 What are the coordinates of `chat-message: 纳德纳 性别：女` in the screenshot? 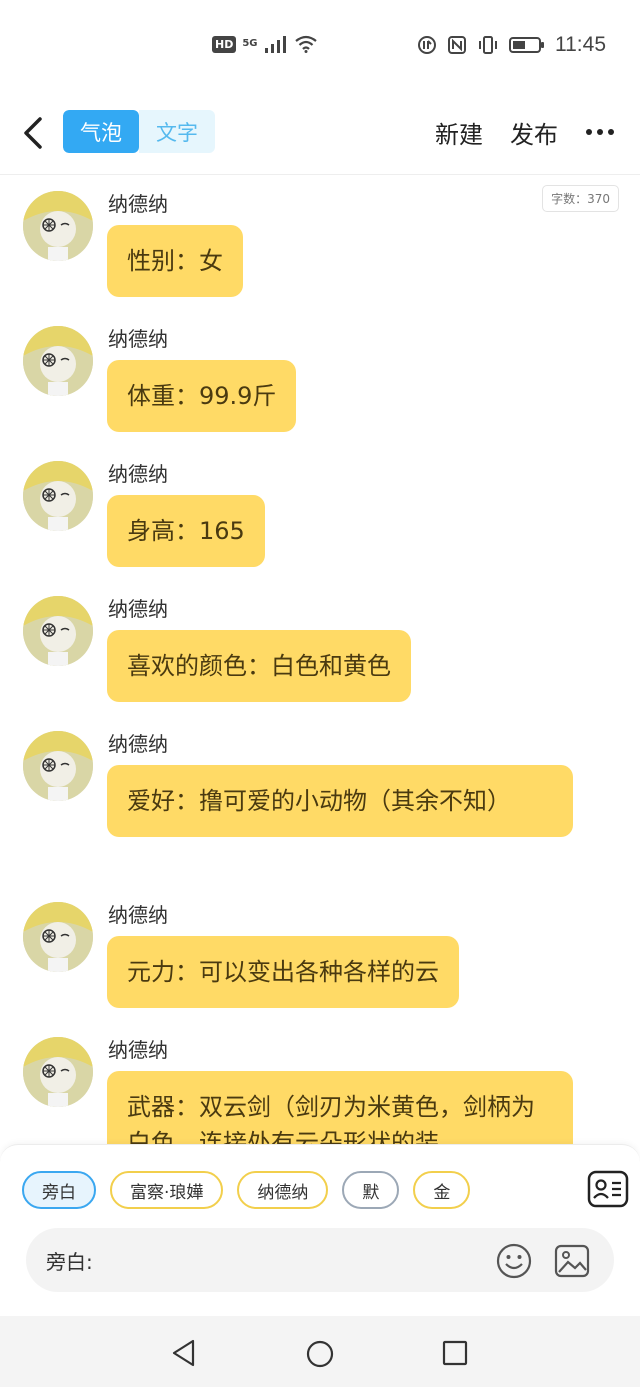 It's located at (320, 241).